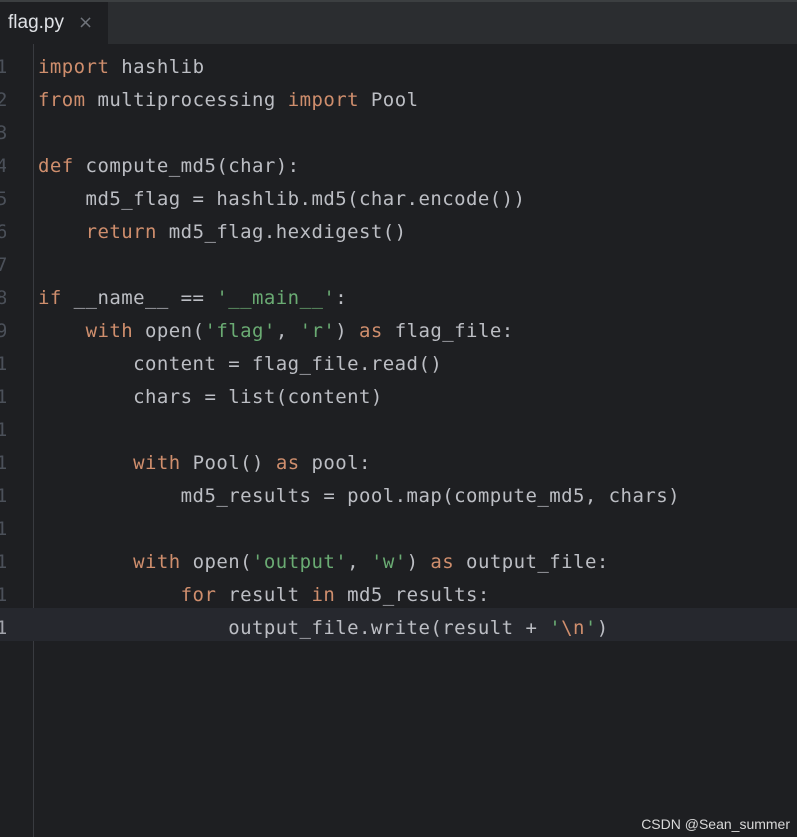 The height and width of the screenshot is (837, 797). What do you see at coordinates (3, 562) in the screenshot?
I see `line-number: 16` at bounding box center [3, 562].